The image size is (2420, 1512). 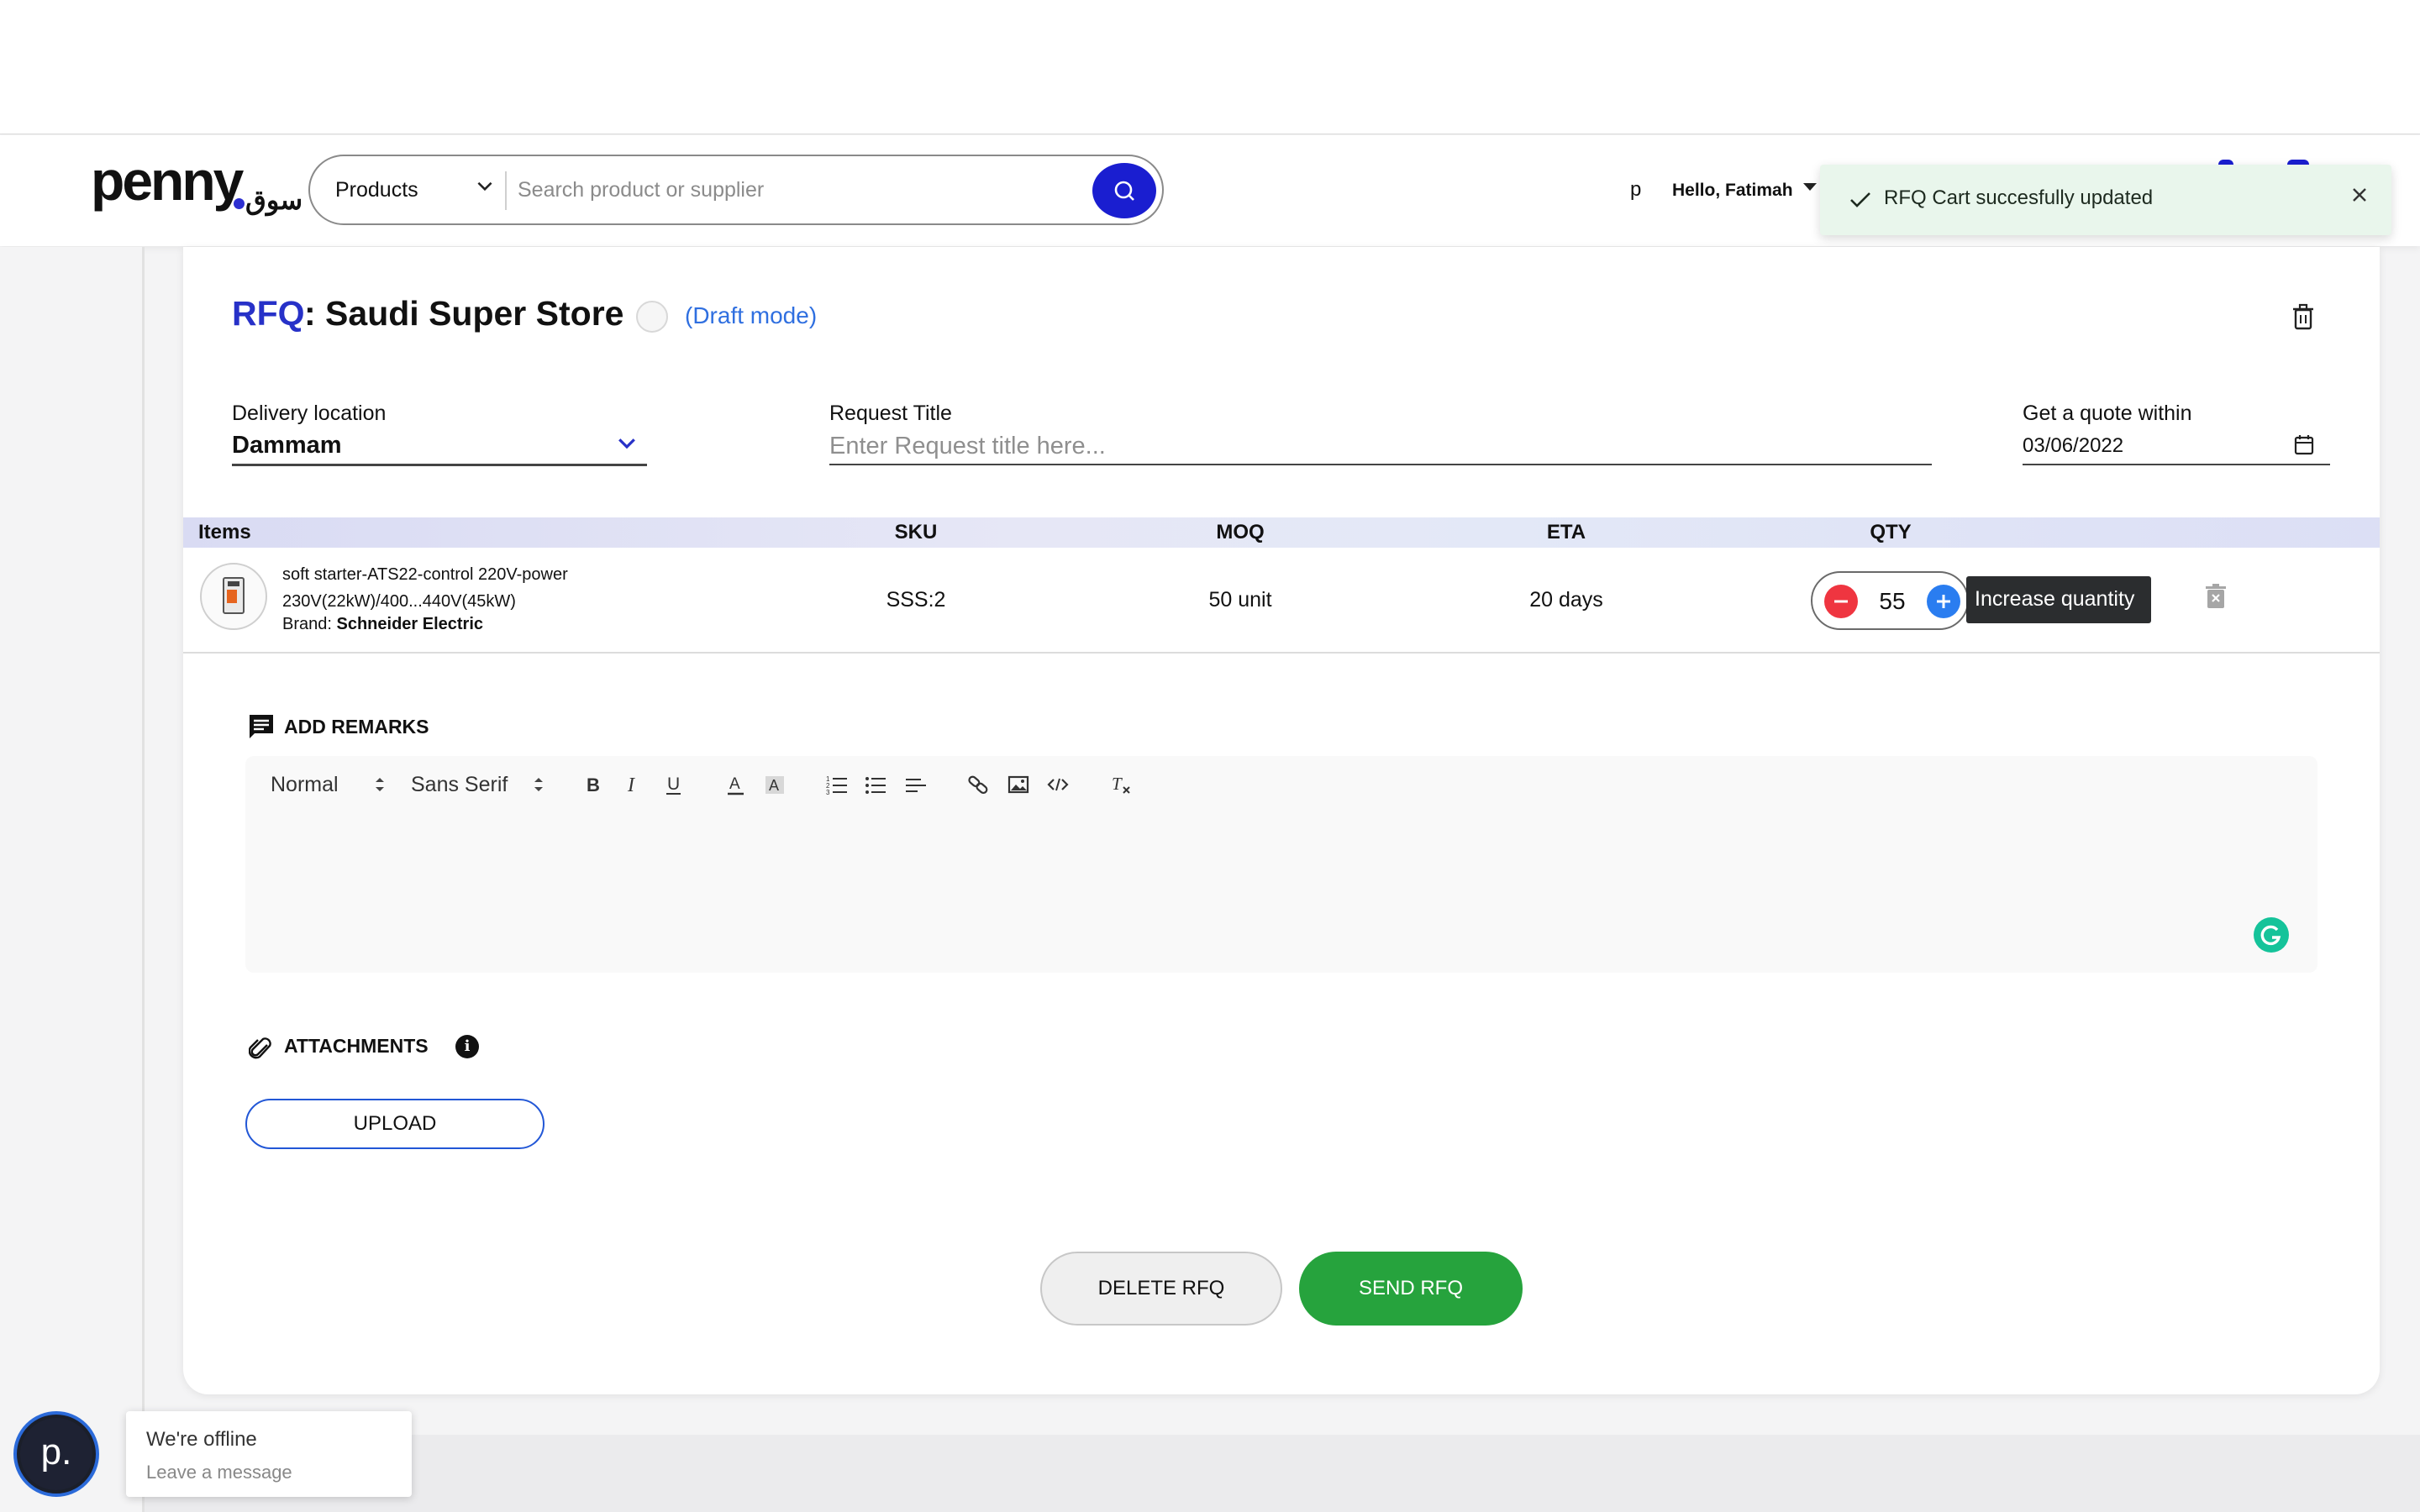 What do you see at coordinates (233, 596) in the screenshot?
I see `product-image` at bounding box center [233, 596].